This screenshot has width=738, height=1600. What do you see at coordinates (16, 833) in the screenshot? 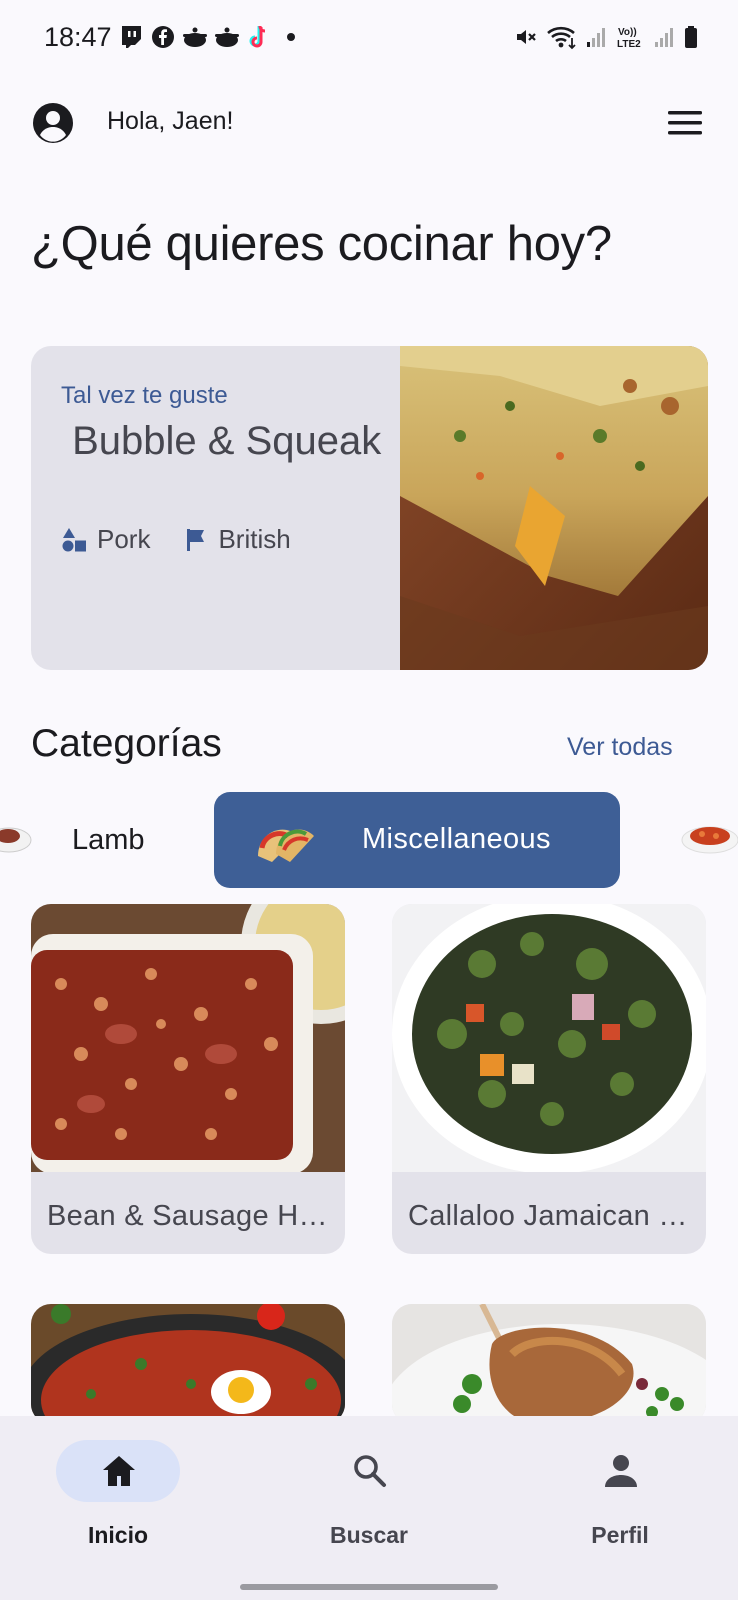
I see `lamb-dish-icon` at bounding box center [16, 833].